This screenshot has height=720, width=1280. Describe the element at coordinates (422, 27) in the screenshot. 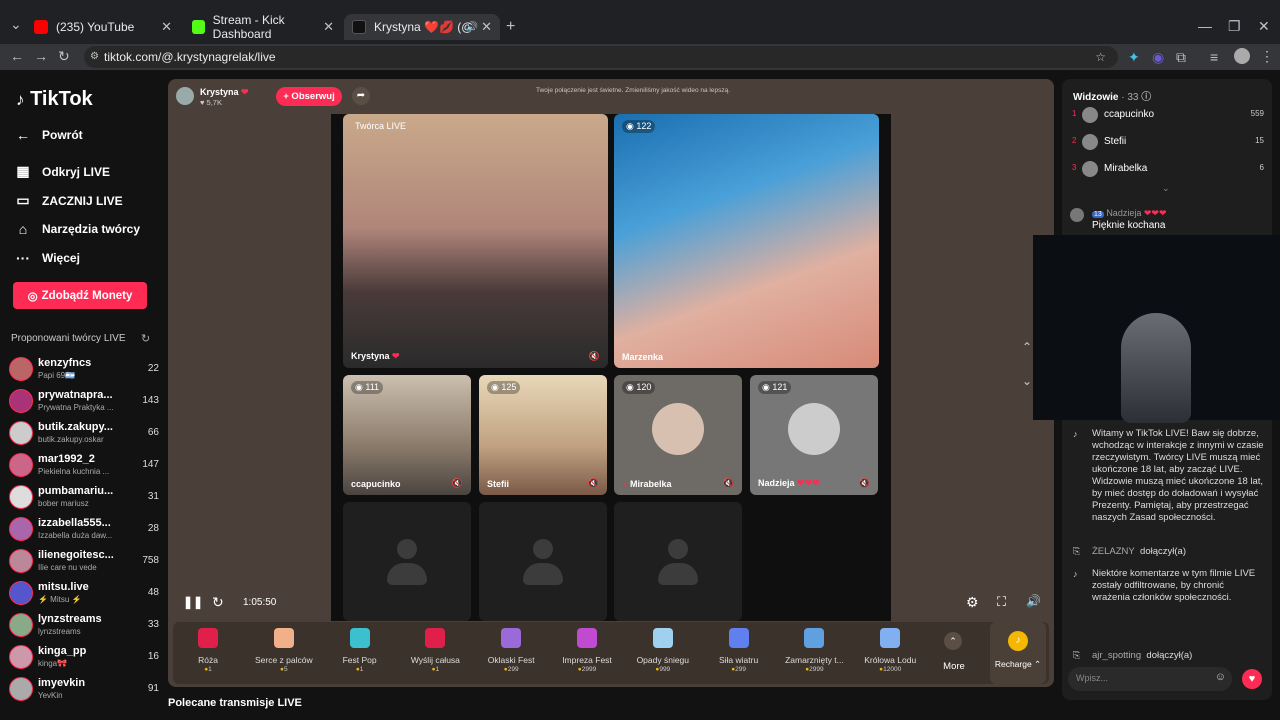

I see `tab-tiktok: Krystyna ❤️💋 (@kryst 🔊 ✕` at that location.